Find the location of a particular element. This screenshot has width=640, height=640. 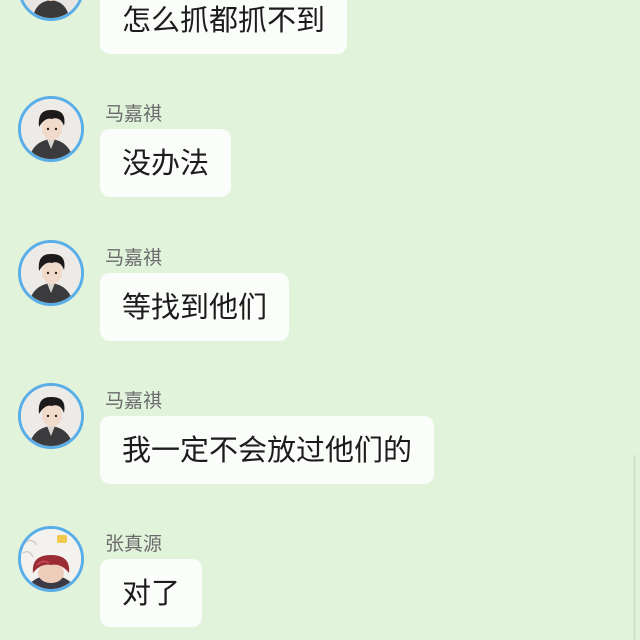

sender-name: 张真源 is located at coordinates (134, 544).